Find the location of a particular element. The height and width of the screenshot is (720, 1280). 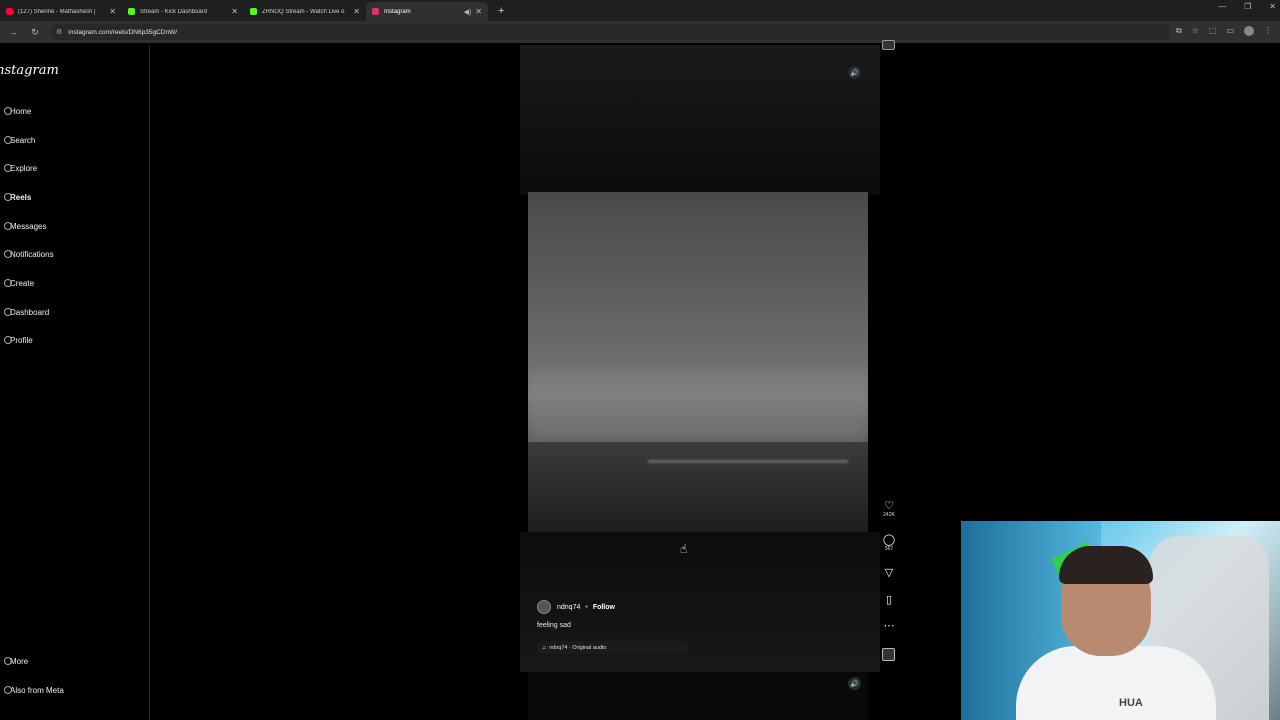

music-note-icon: ♫ is located at coordinates (544, 647).